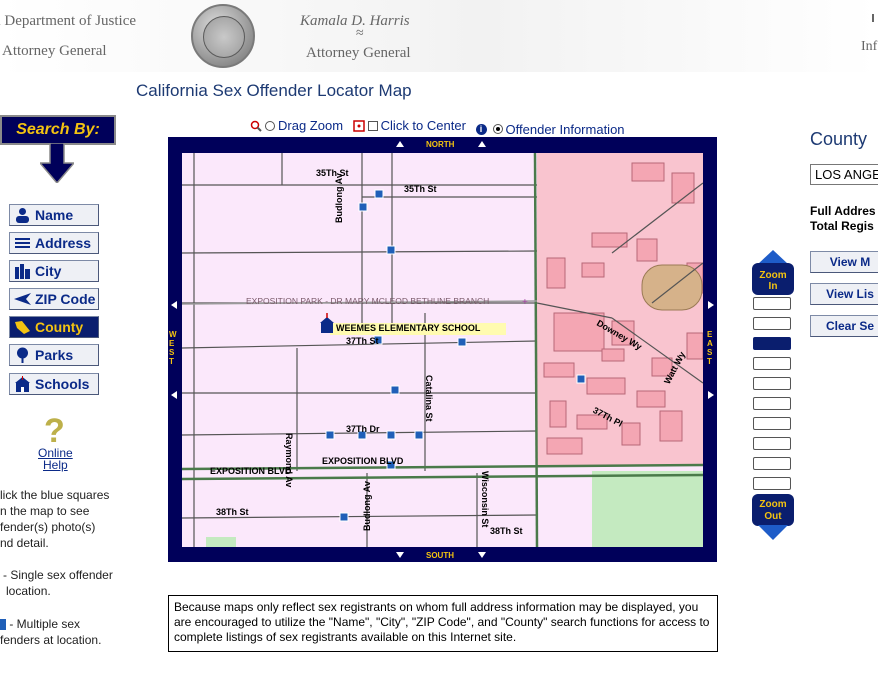 This screenshot has height=676, width=878. What do you see at coordinates (22, 384) in the screenshot?
I see `school-icon` at bounding box center [22, 384].